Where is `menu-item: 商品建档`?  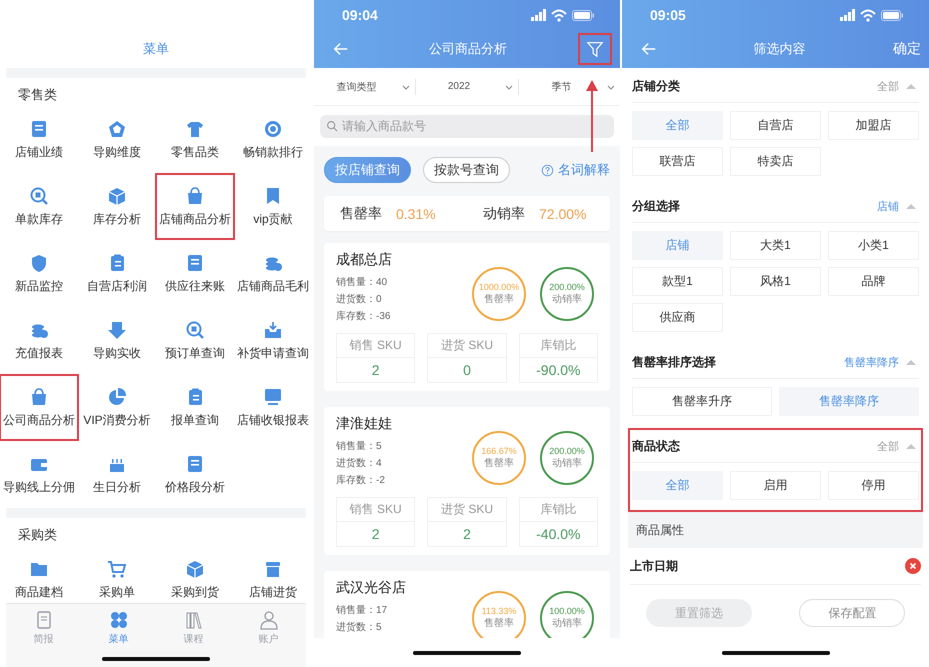
menu-item: 商品建档 is located at coordinates (39, 574).